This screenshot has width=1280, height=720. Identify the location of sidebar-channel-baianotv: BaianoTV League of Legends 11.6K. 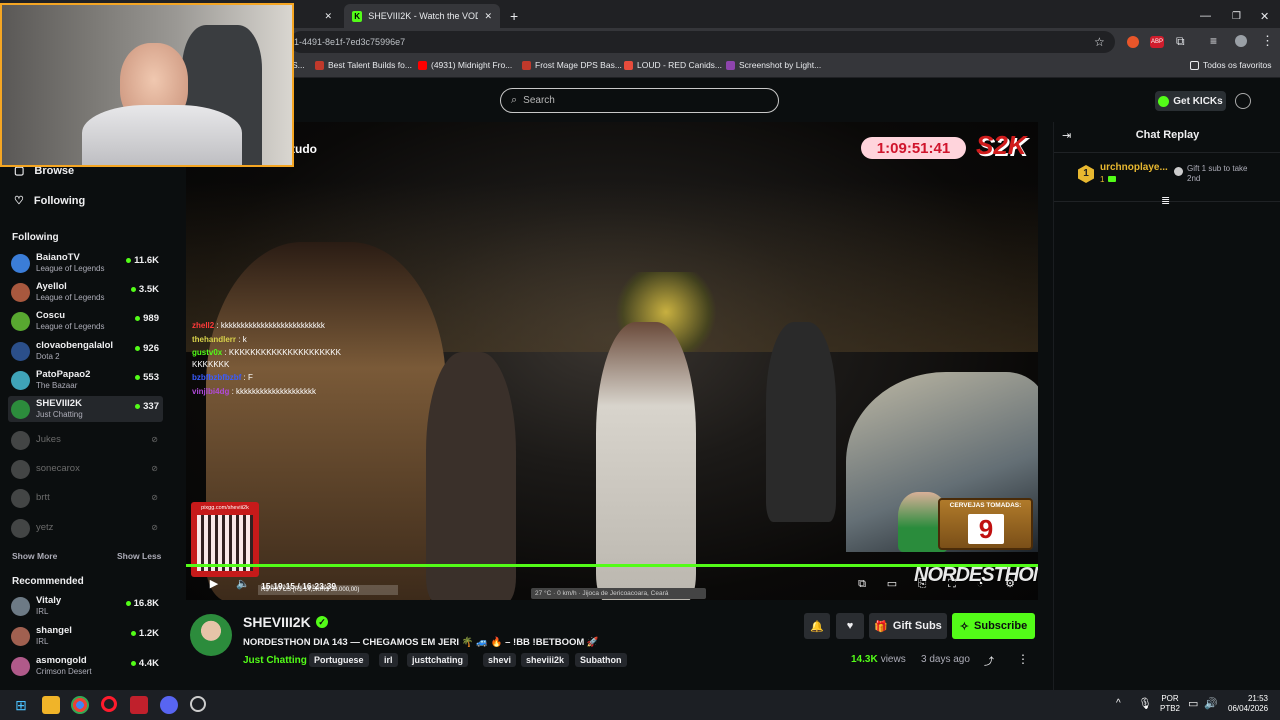
(85, 263).